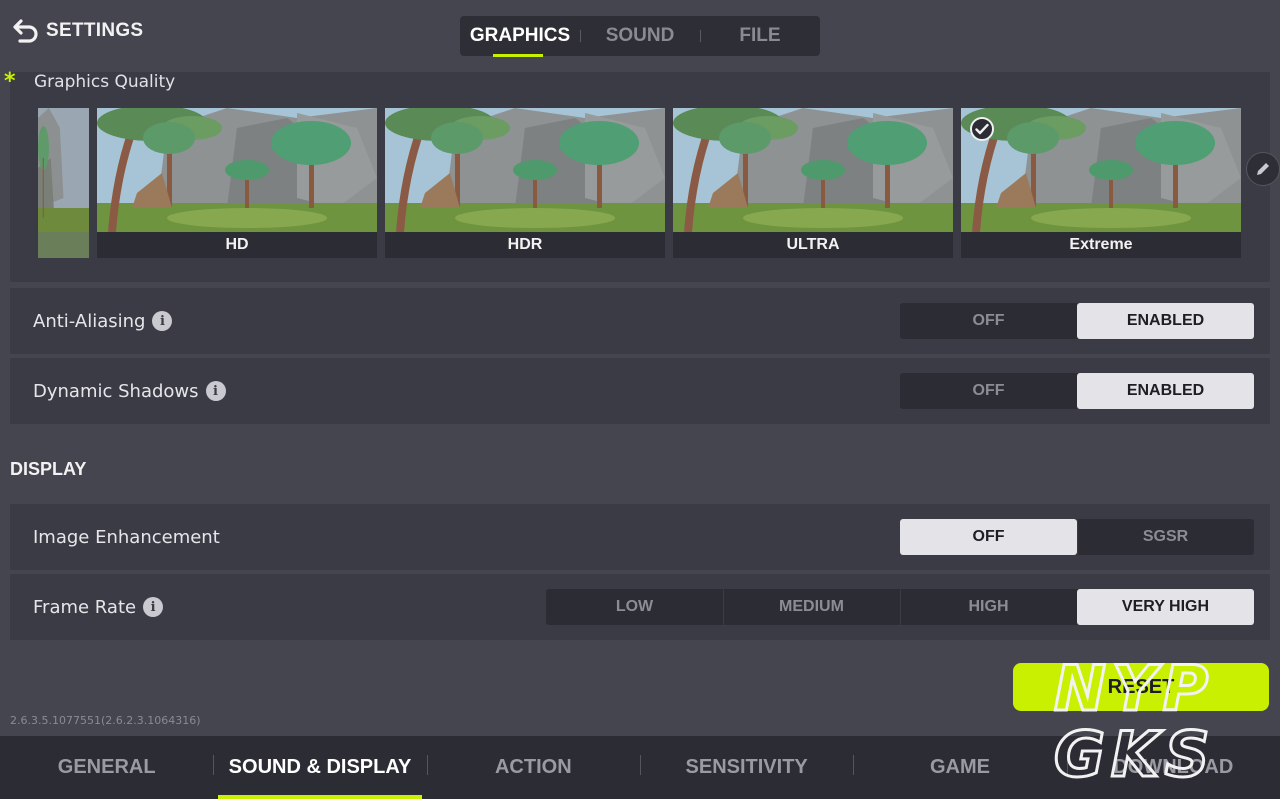 The height and width of the screenshot is (799, 1280). I want to click on frame-rate-row: Frame Rate i LOW MEDIUM HIGH VERY HIGH, so click(640, 607).